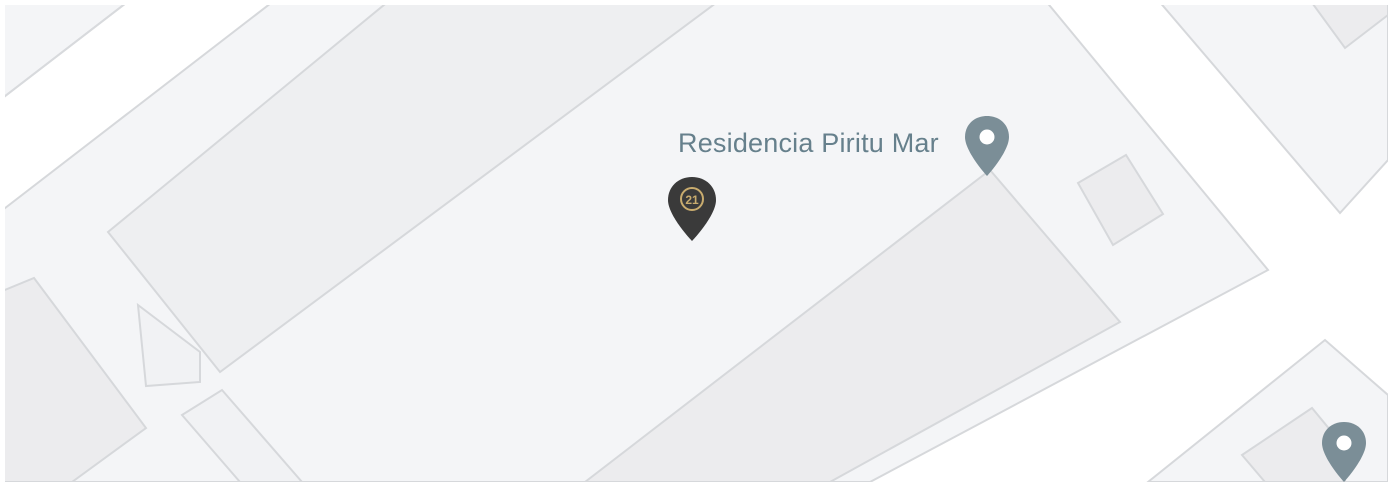 This screenshot has width=1388, height=482. What do you see at coordinates (692, 209) in the screenshot?
I see `century21-listing-pin-icon: 21` at bounding box center [692, 209].